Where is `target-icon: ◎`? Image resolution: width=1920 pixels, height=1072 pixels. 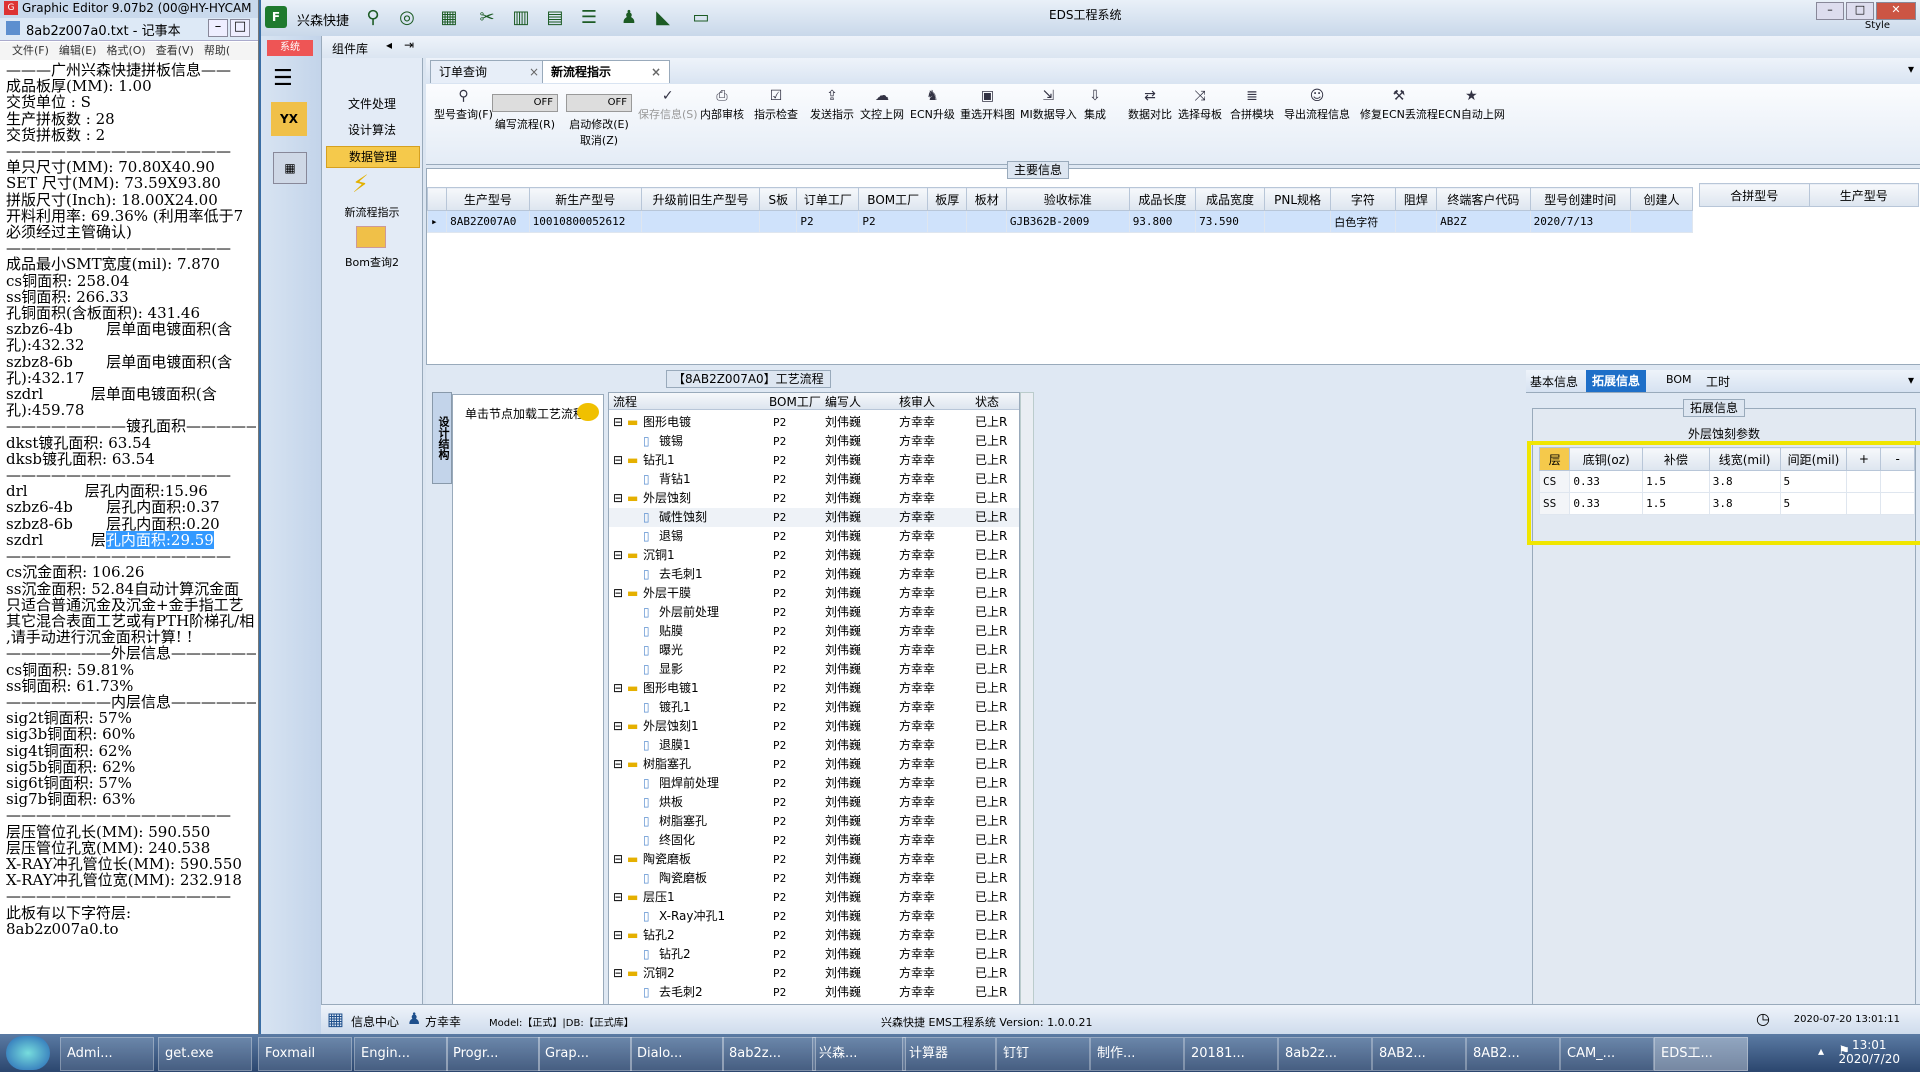
target-icon: ◎ is located at coordinates (407, 18).